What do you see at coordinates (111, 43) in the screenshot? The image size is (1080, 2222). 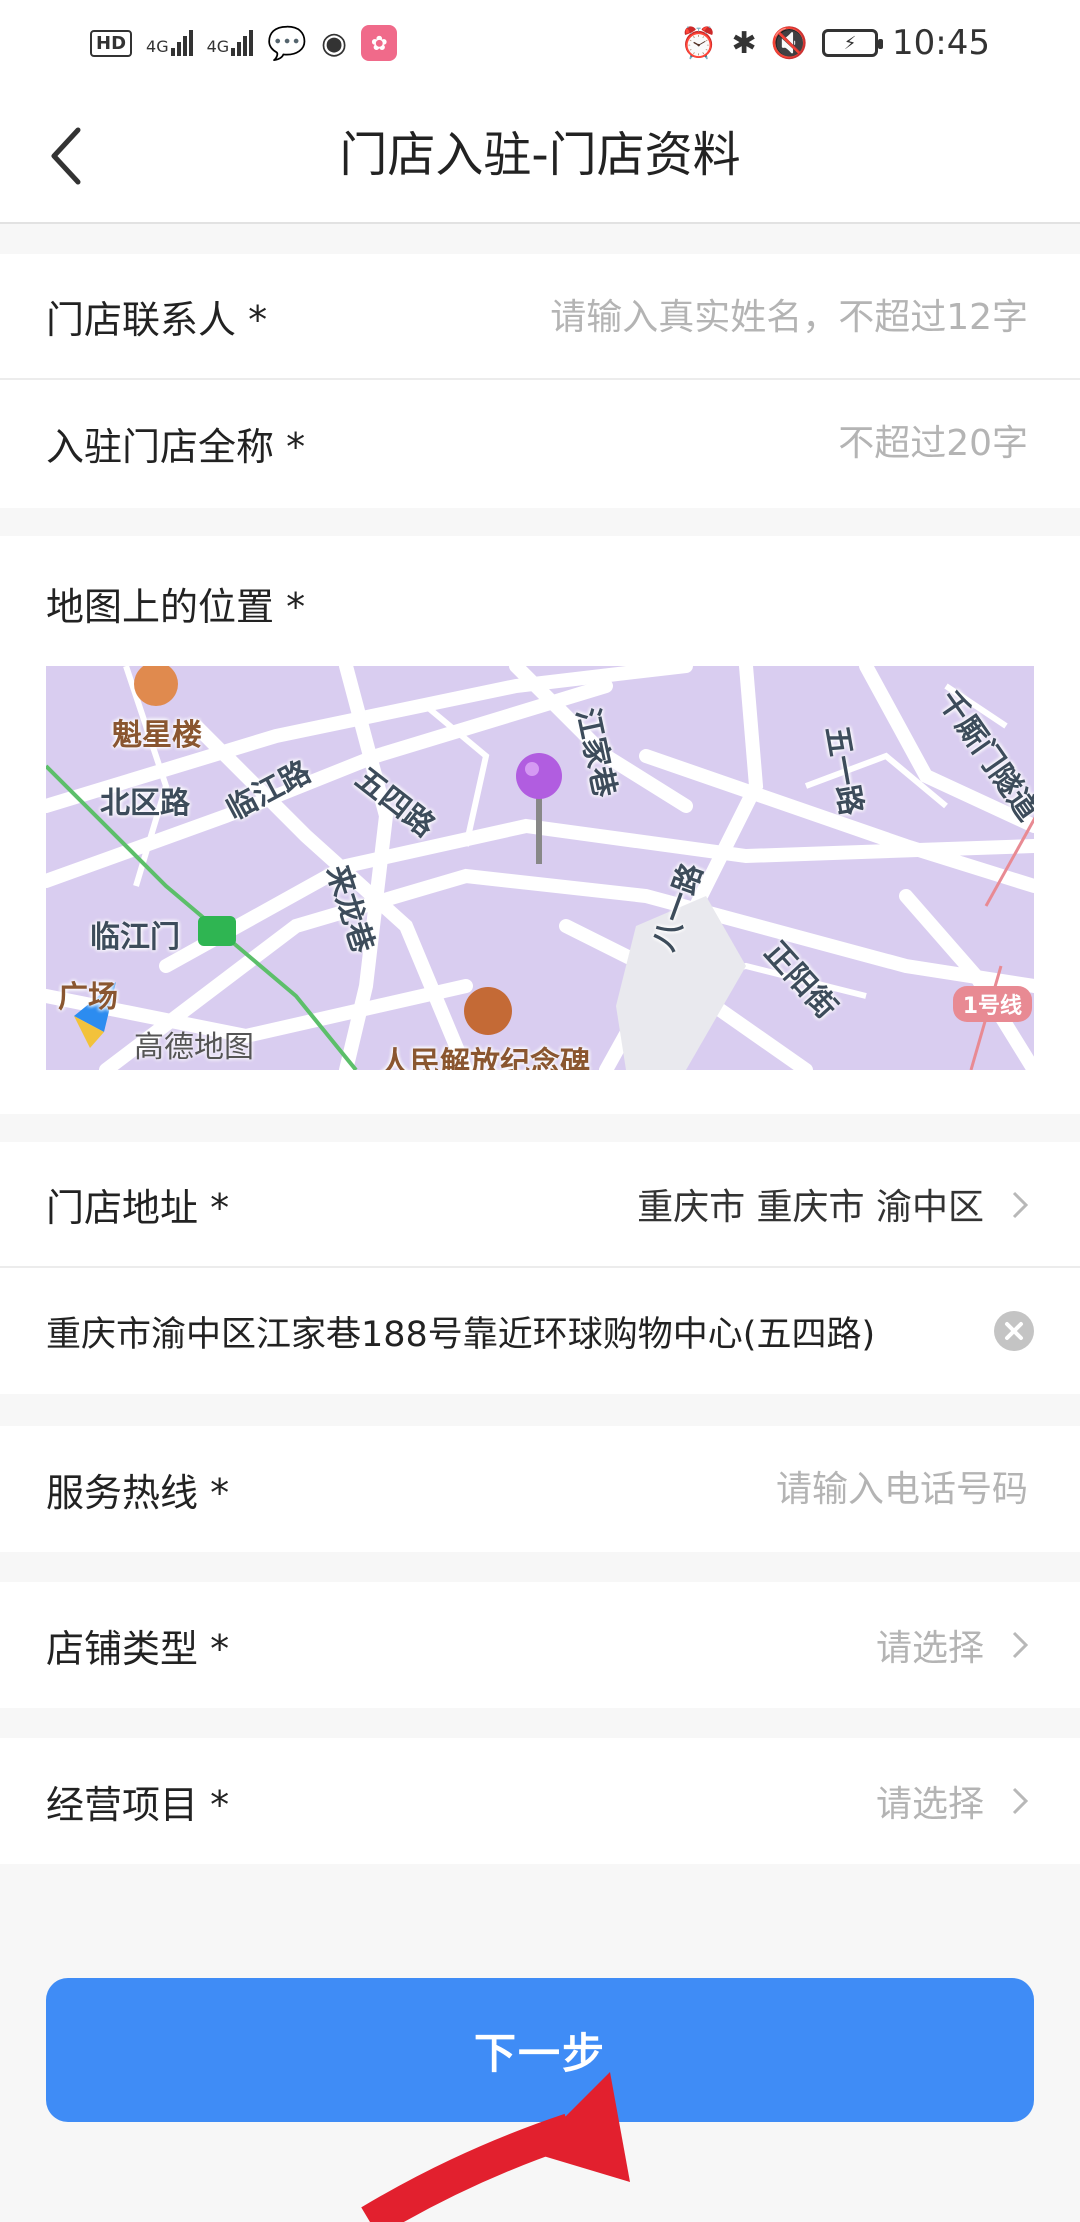 I see `hd-badge: HD` at bounding box center [111, 43].